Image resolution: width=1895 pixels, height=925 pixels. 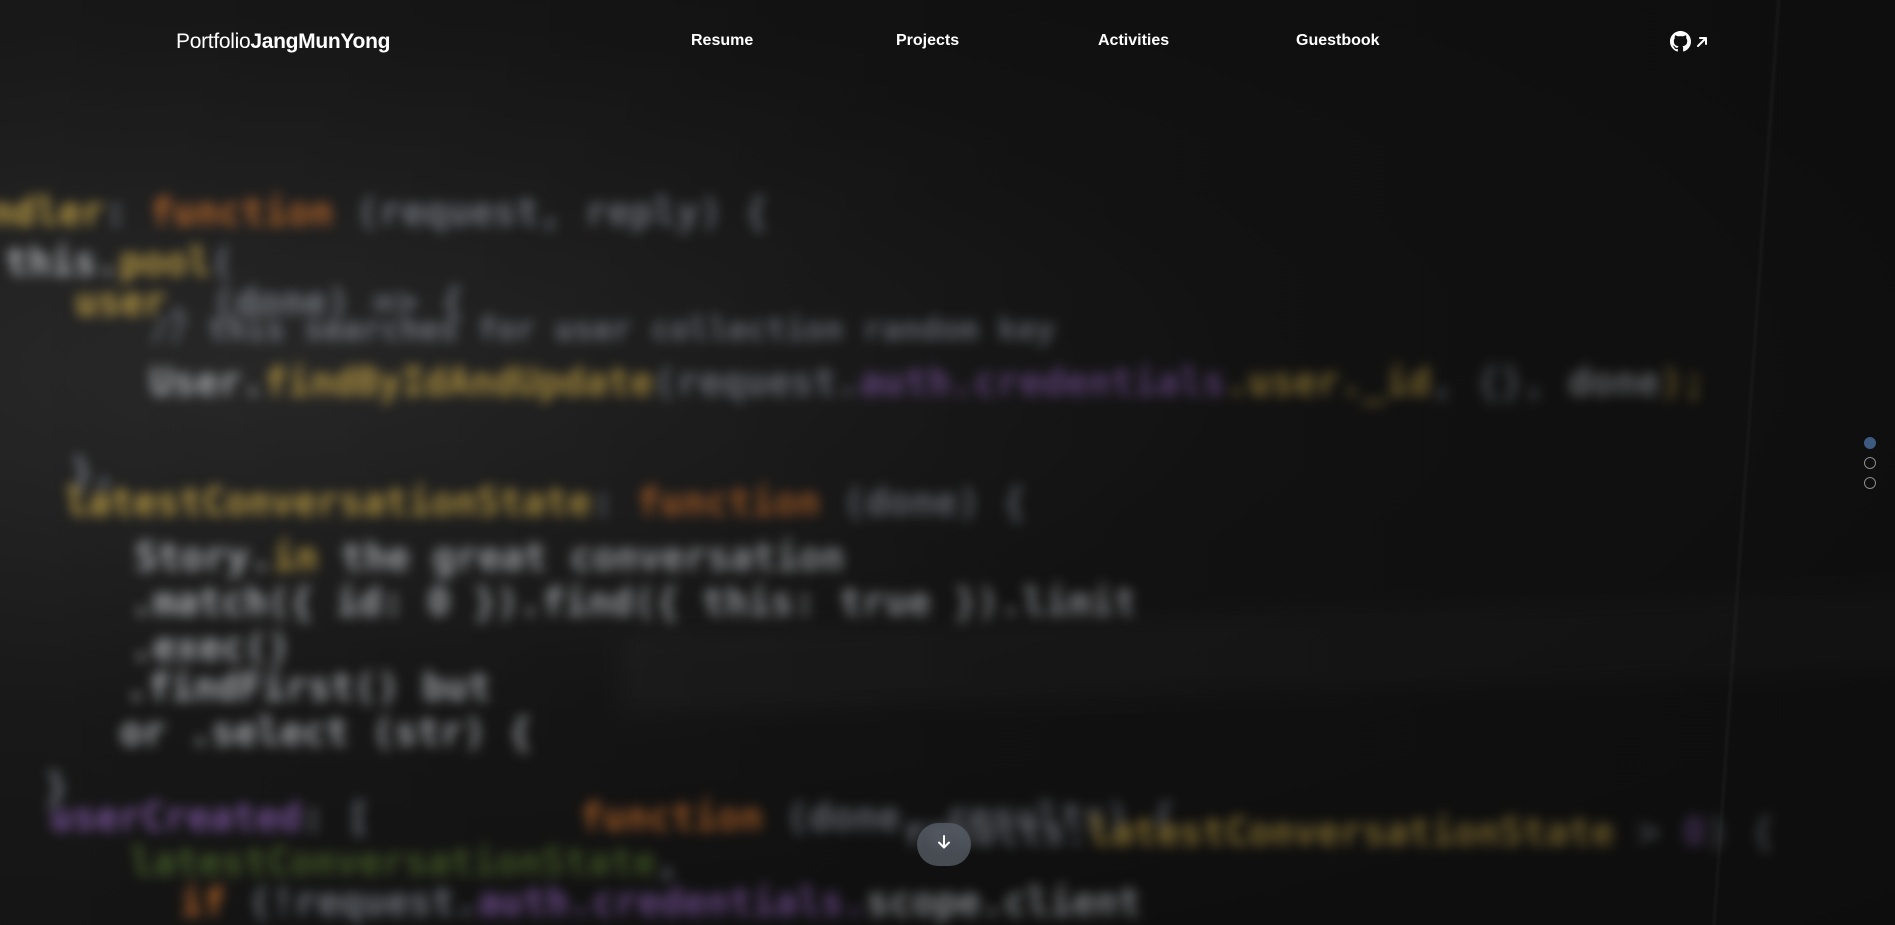 I want to click on arrow-down-icon, so click(x=944, y=844).